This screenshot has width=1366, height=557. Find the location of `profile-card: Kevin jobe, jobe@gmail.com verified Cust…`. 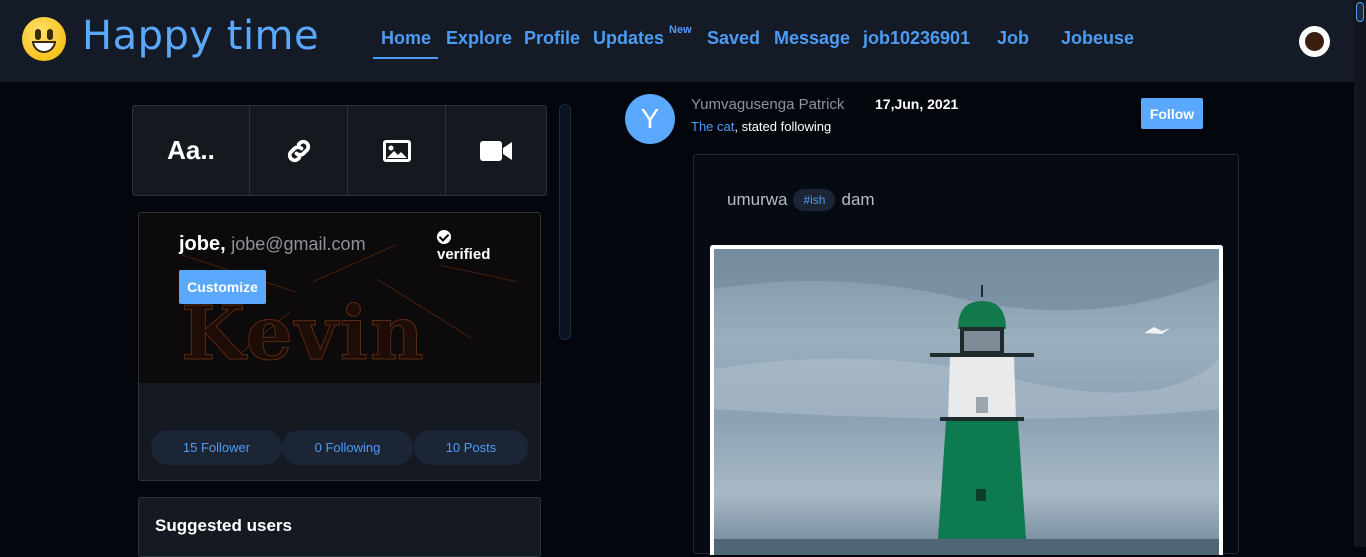

profile-card: Kevin jobe, jobe@gmail.com verified Cust… is located at coordinates (339, 346).